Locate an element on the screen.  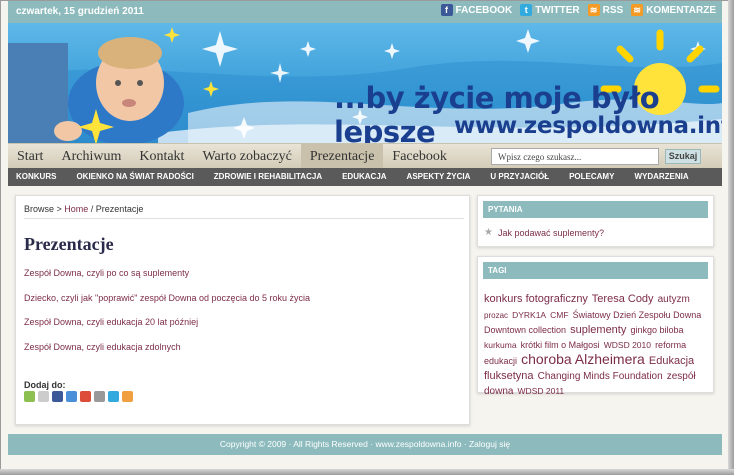
cat-okienko: OKIENKO NA ŚWIAT RADOŚCI is located at coordinates (134, 177).